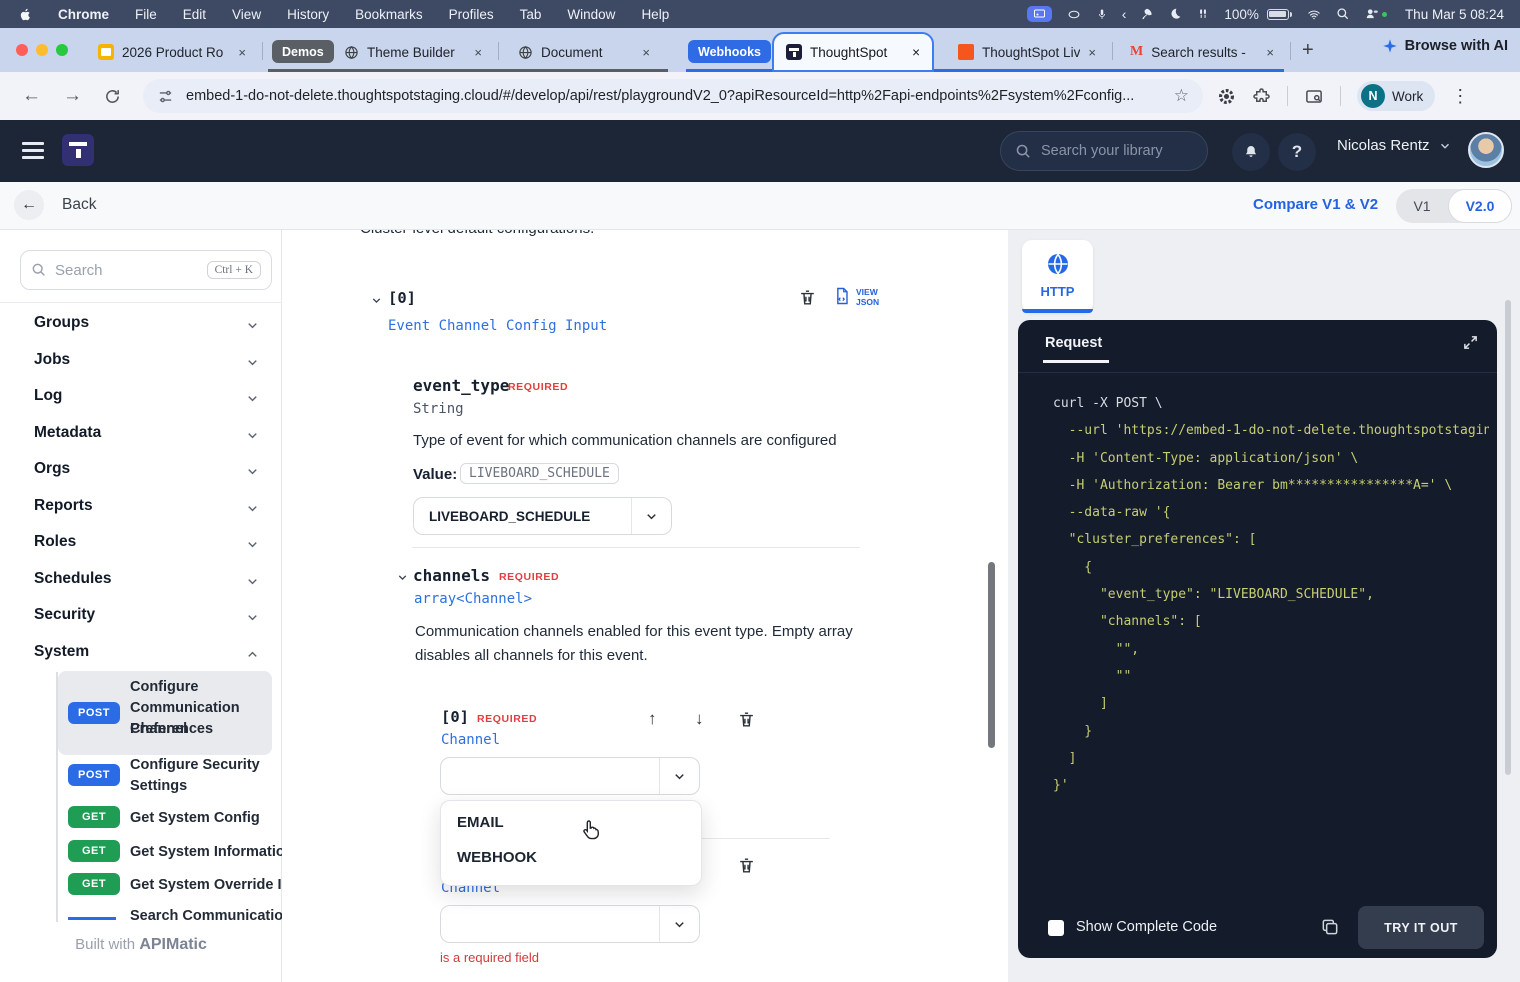 This screenshot has width=1520, height=982. What do you see at coordinates (1394, 145) in the screenshot?
I see `user-menu: Nicolas Rentz` at bounding box center [1394, 145].